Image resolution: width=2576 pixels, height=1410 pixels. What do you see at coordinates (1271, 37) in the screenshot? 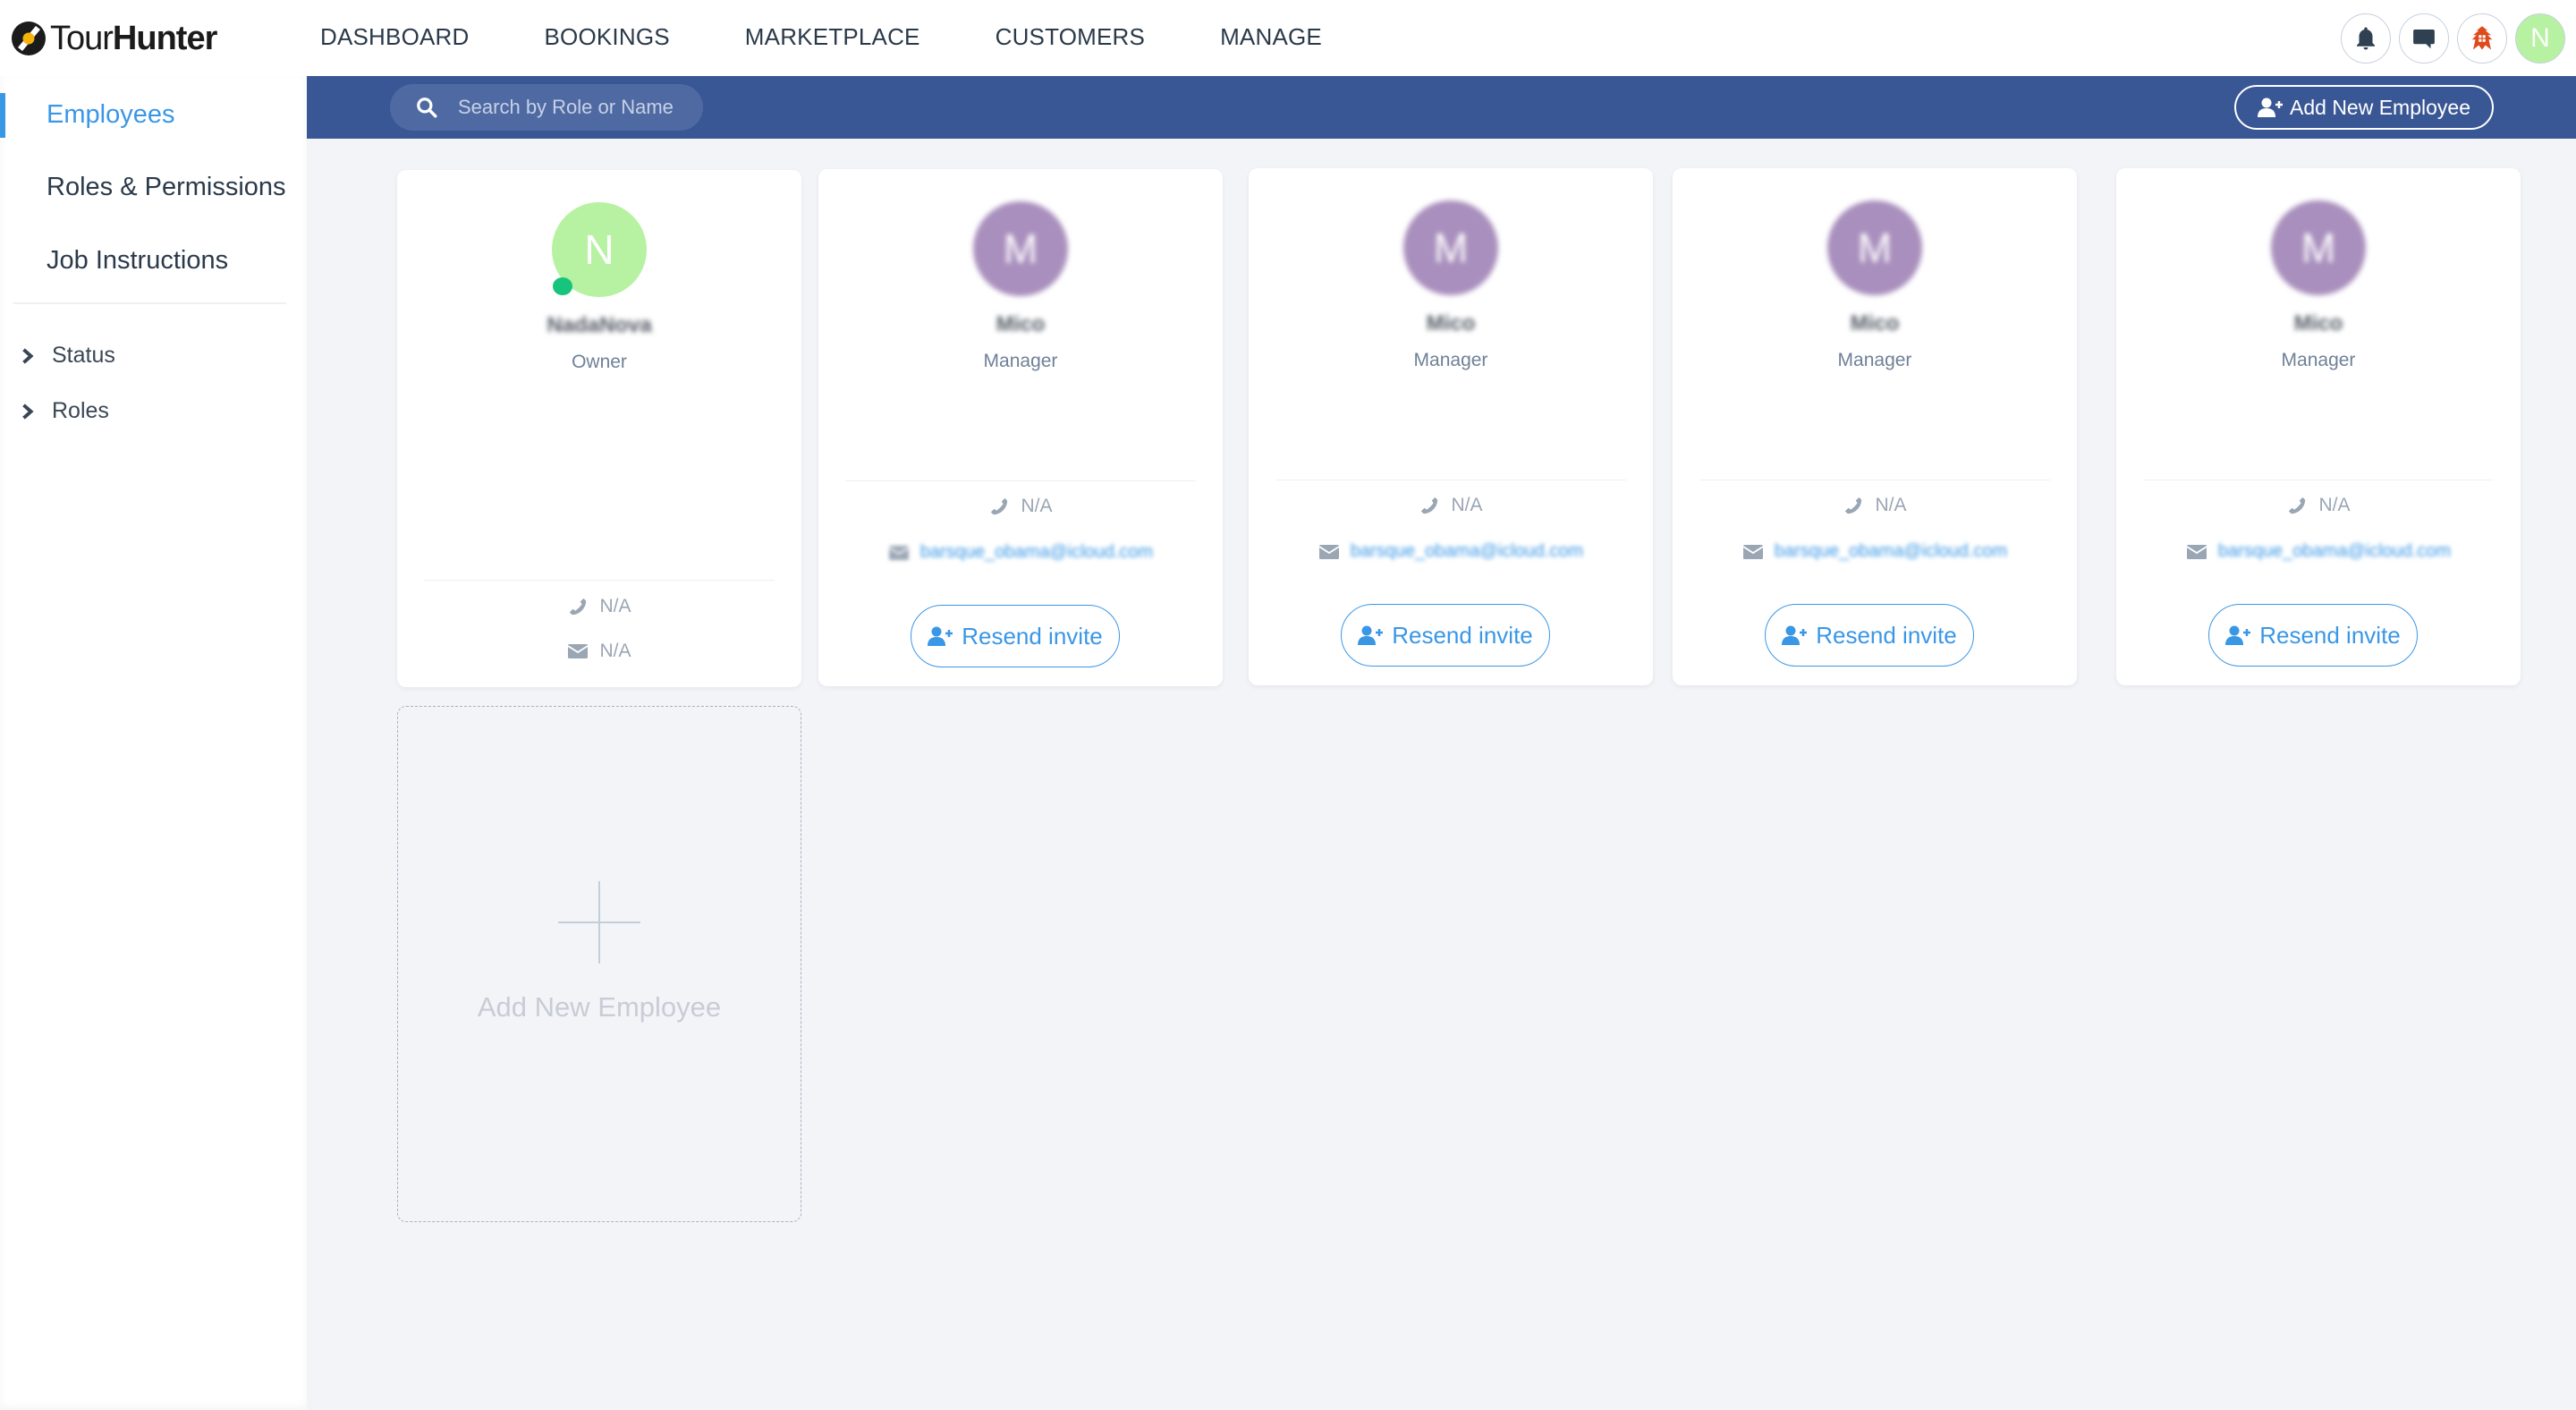
I see `nav-manage: MANAGE` at bounding box center [1271, 37].